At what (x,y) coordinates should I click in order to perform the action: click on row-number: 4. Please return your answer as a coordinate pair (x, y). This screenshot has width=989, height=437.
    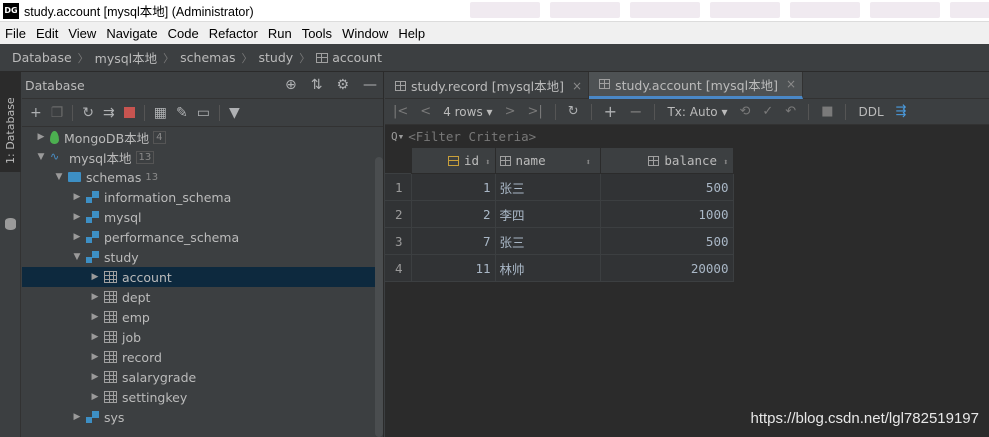
    Looking at the image, I should click on (398, 268).